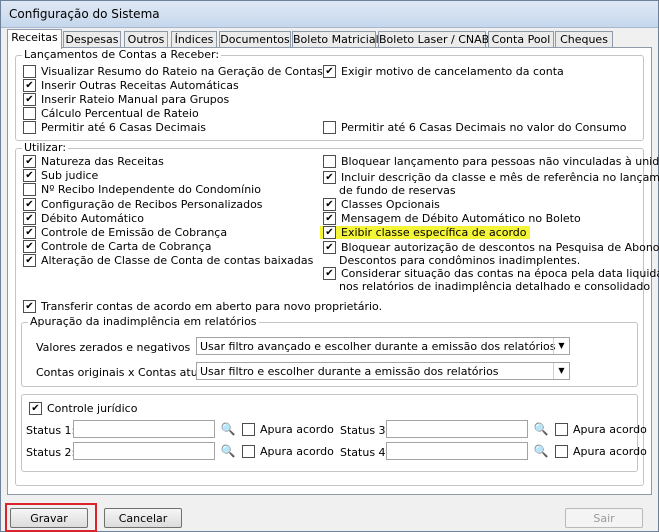 The height and width of the screenshot is (532, 659). What do you see at coordinates (51, 430) in the screenshot?
I see `status1-label: Status 1:` at bounding box center [51, 430].